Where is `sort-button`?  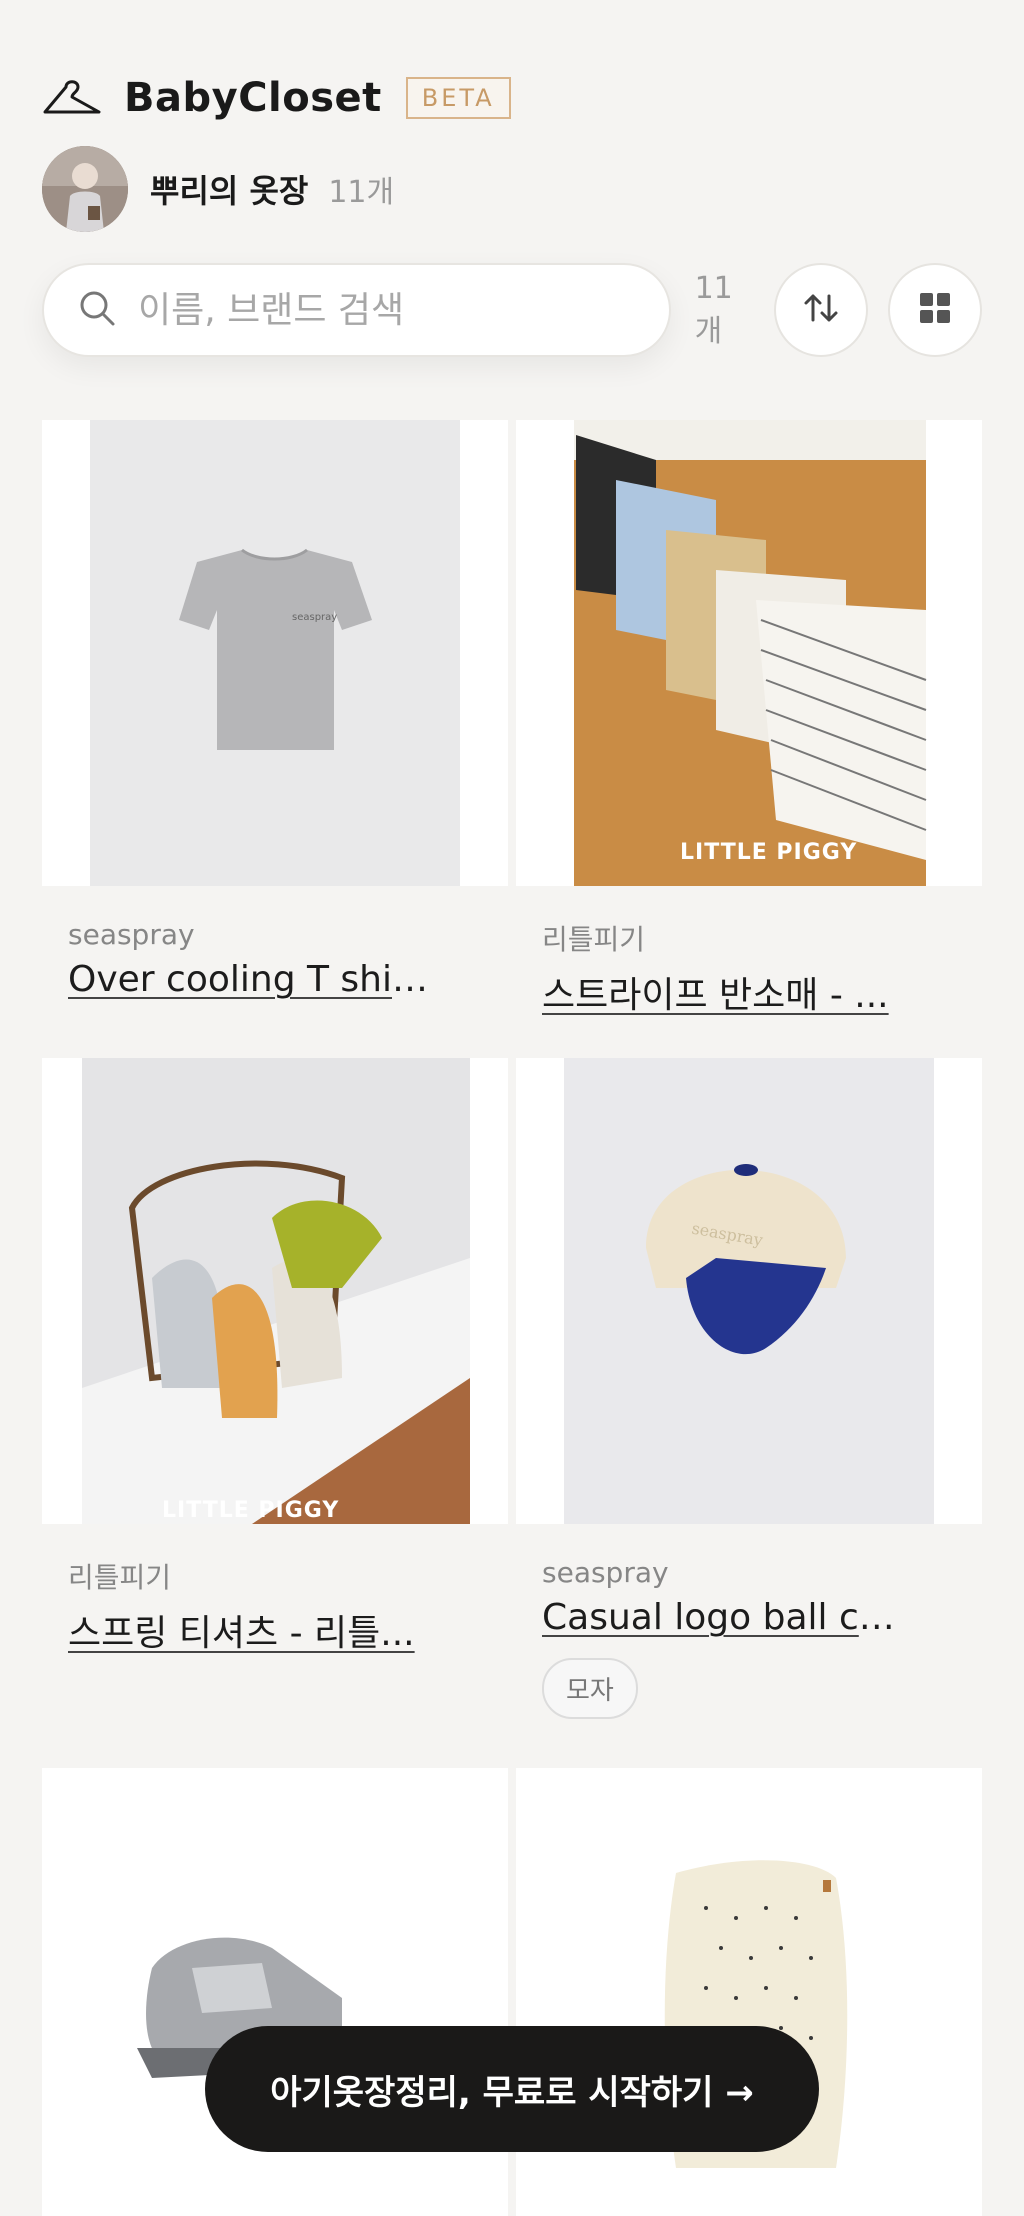
sort-button is located at coordinates (821, 310).